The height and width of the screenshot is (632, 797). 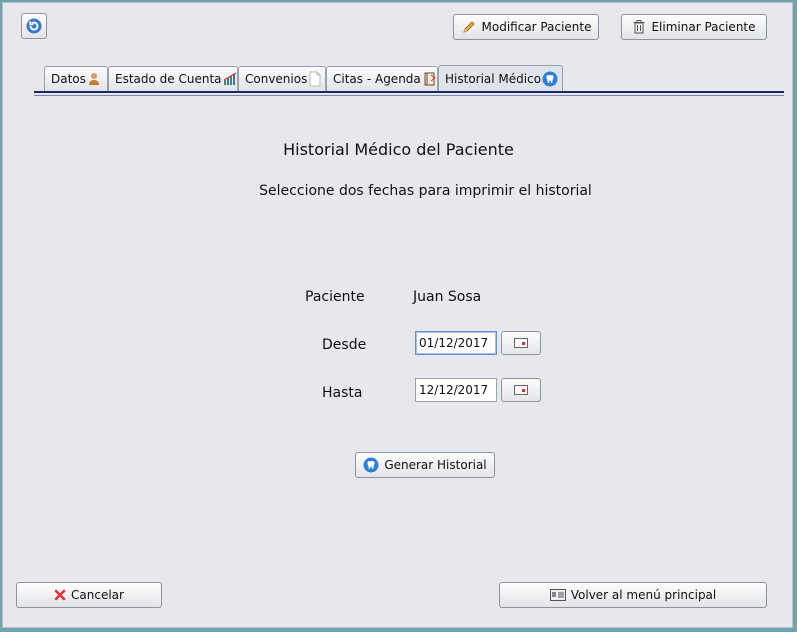 What do you see at coordinates (377, 79) in the screenshot?
I see `tab-label: Citas - Agenda` at bounding box center [377, 79].